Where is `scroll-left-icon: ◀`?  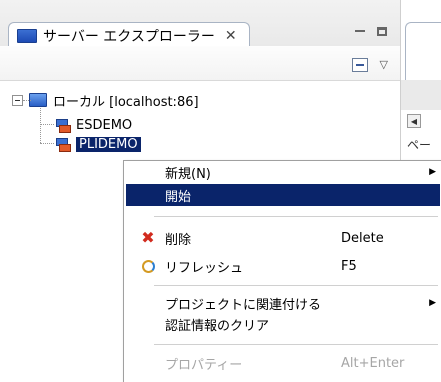 scroll-left-icon: ◀ is located at coordinates (414, 121).